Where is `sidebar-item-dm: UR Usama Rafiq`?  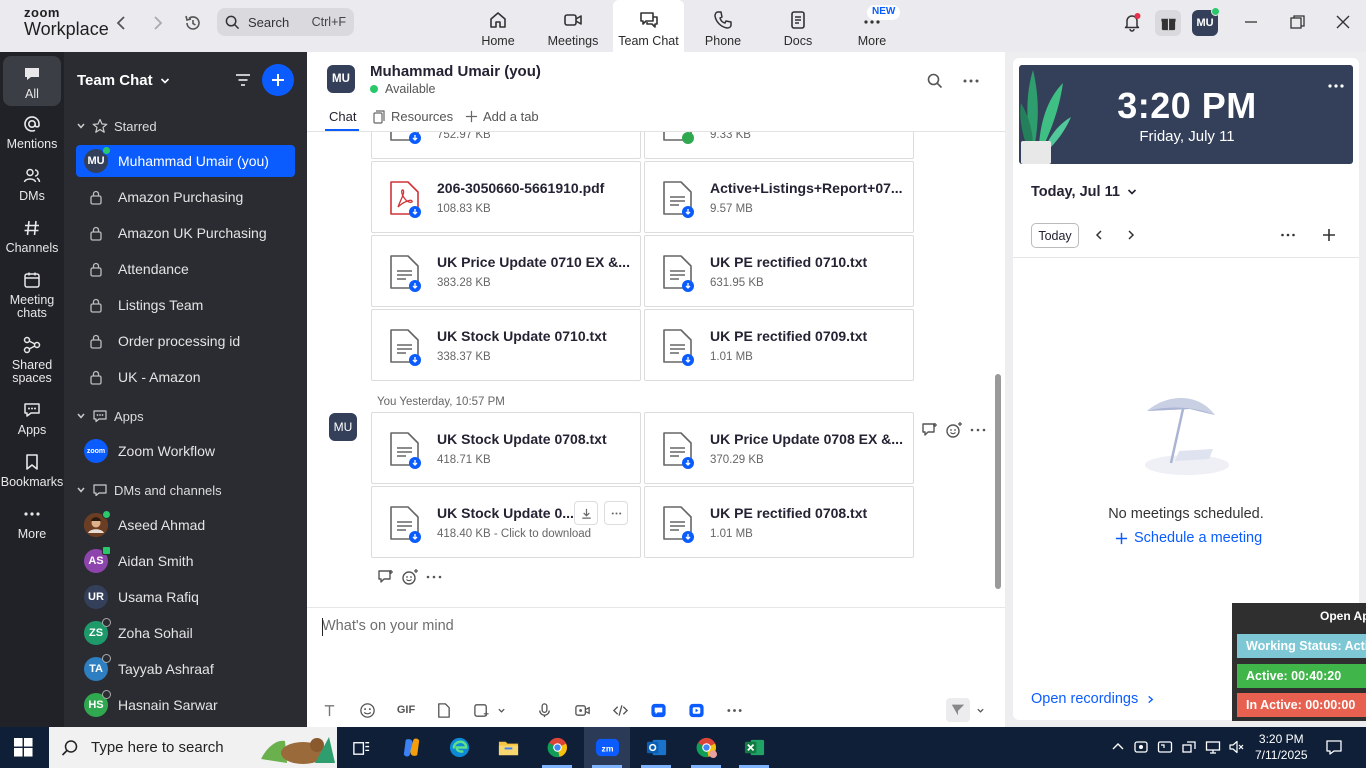
sidebar-item-dm: UR Usama Rafiq is located at coordinates (185, 597).